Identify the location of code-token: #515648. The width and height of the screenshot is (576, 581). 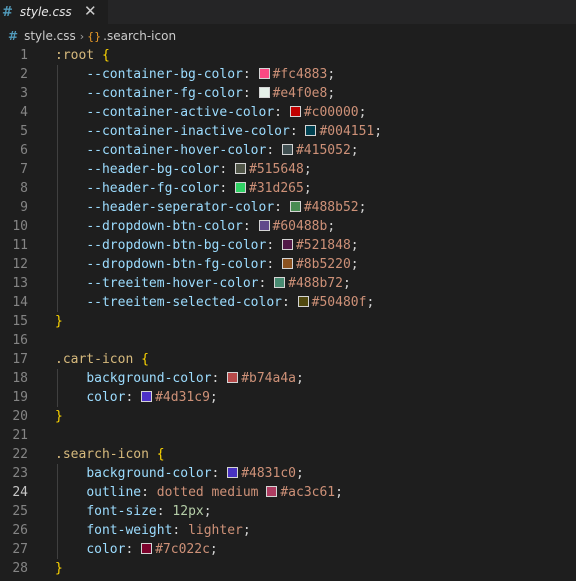
(276, 169).